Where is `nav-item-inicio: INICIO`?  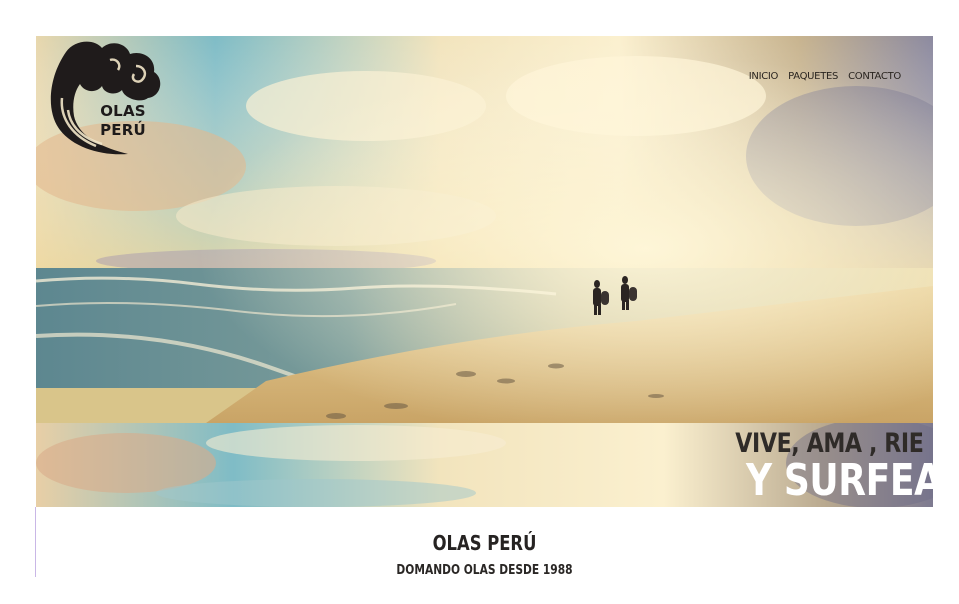 nav-item-inicio: INICIO is located at coordinates (764, 76).